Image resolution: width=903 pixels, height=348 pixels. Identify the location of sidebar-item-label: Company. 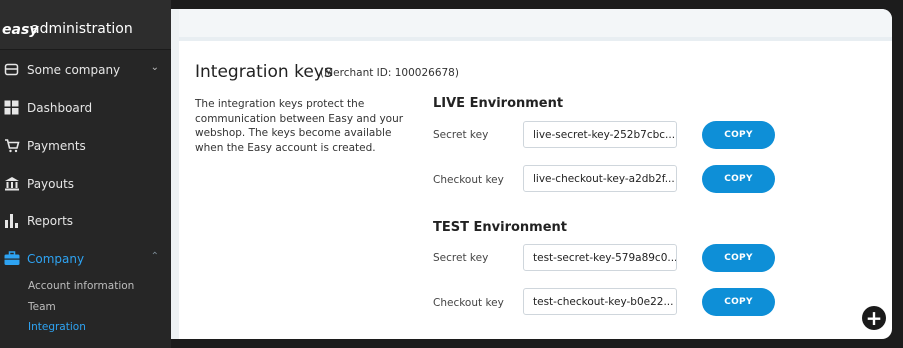
(56, 258).